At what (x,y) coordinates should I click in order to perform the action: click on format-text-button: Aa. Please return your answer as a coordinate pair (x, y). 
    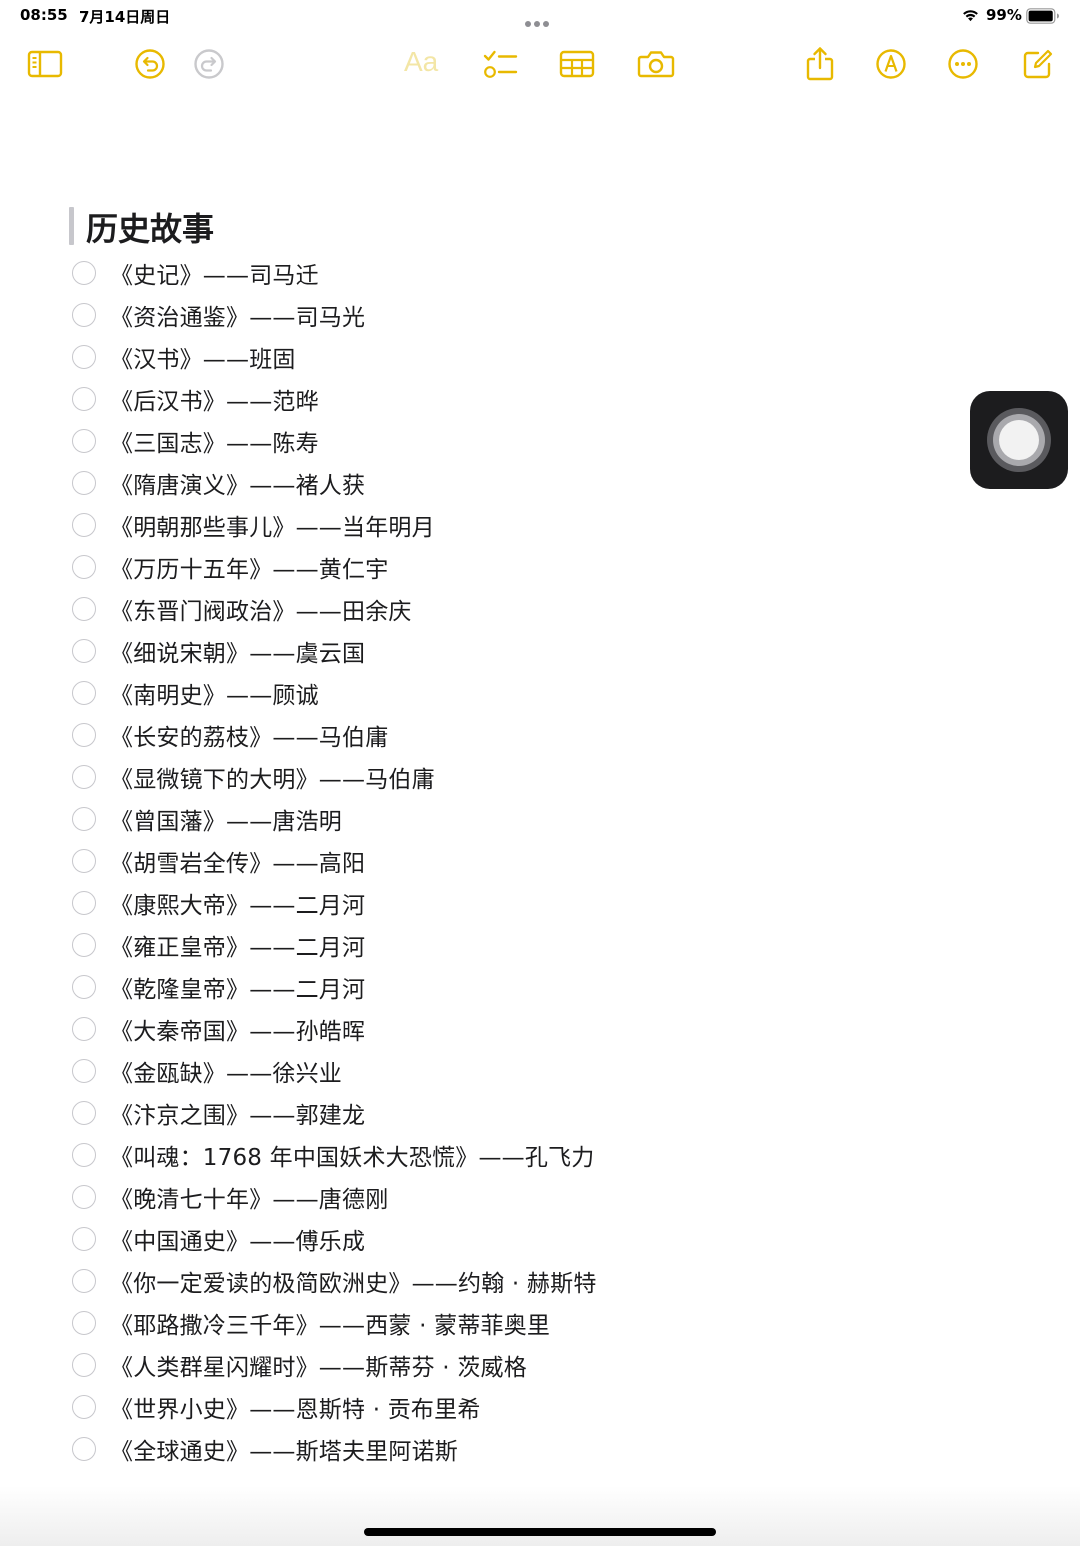
    Looking at the image, I should click on (421, 62).